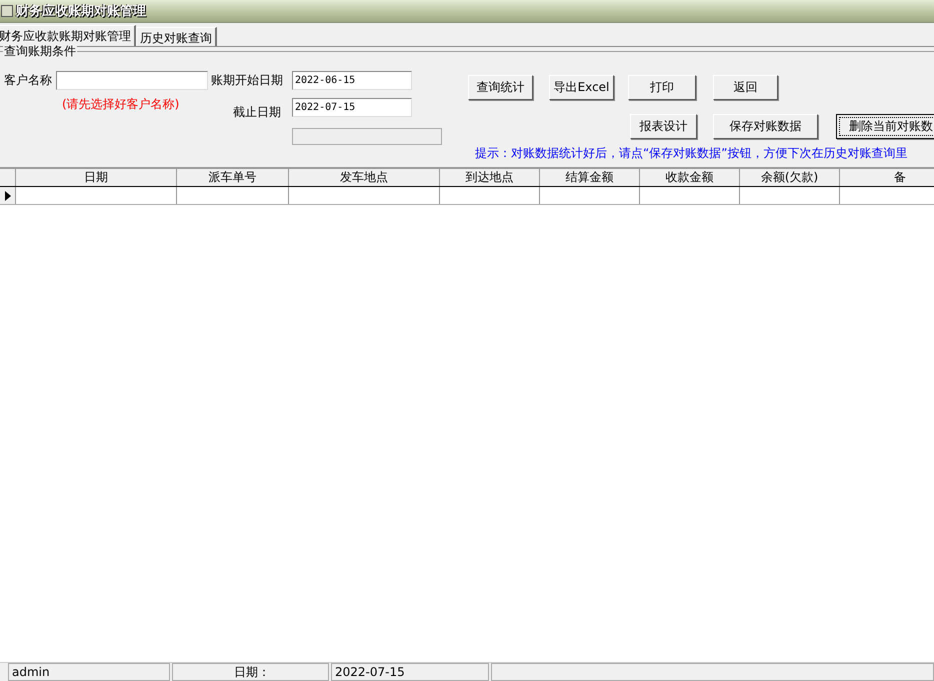 This screenshot has width=934, height=681. I want to click on field-label: 截止日期, so click(257, 112).